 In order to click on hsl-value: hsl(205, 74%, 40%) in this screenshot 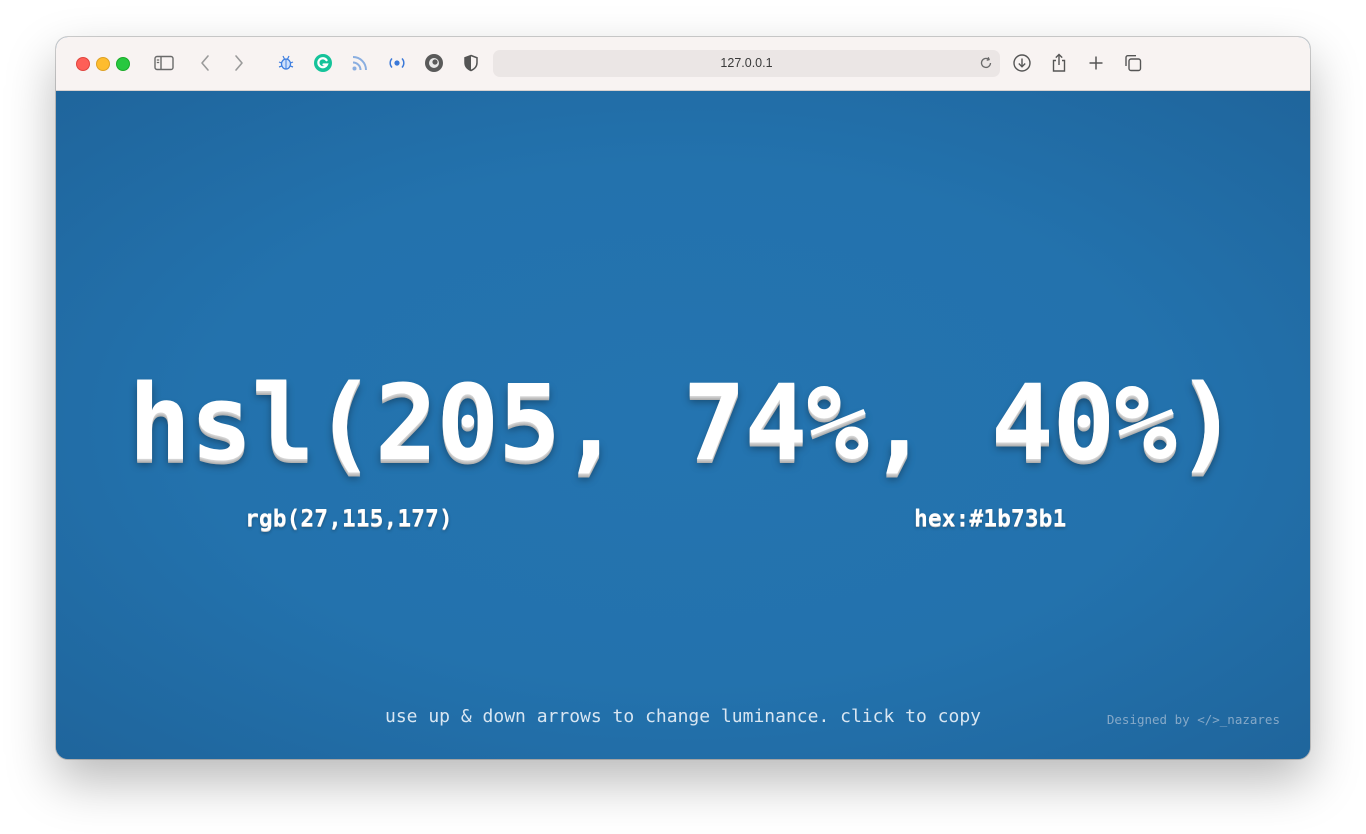, I will do `click(683, 423)`.